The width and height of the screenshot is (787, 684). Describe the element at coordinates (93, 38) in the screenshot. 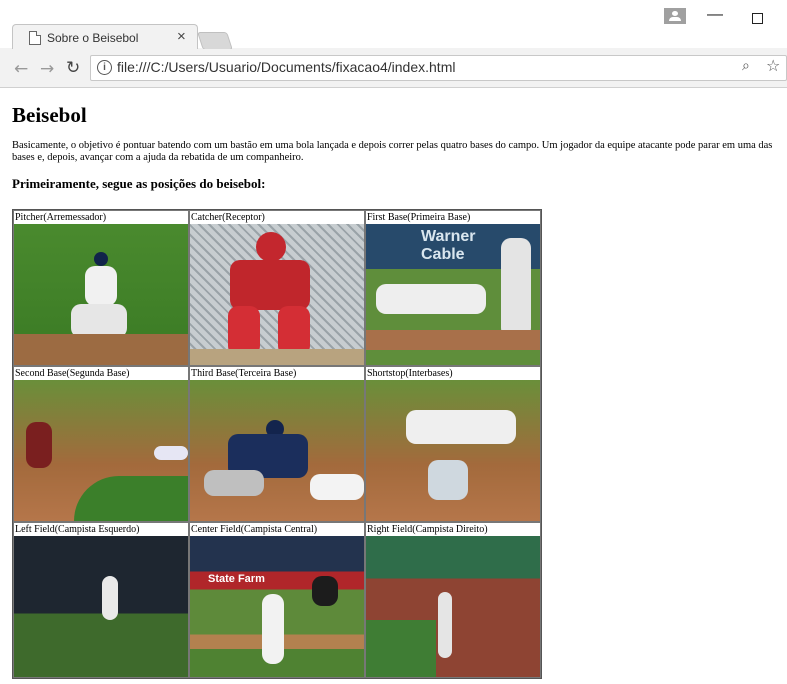

I see `tab-title: Sobre o Beisebol` at that location.